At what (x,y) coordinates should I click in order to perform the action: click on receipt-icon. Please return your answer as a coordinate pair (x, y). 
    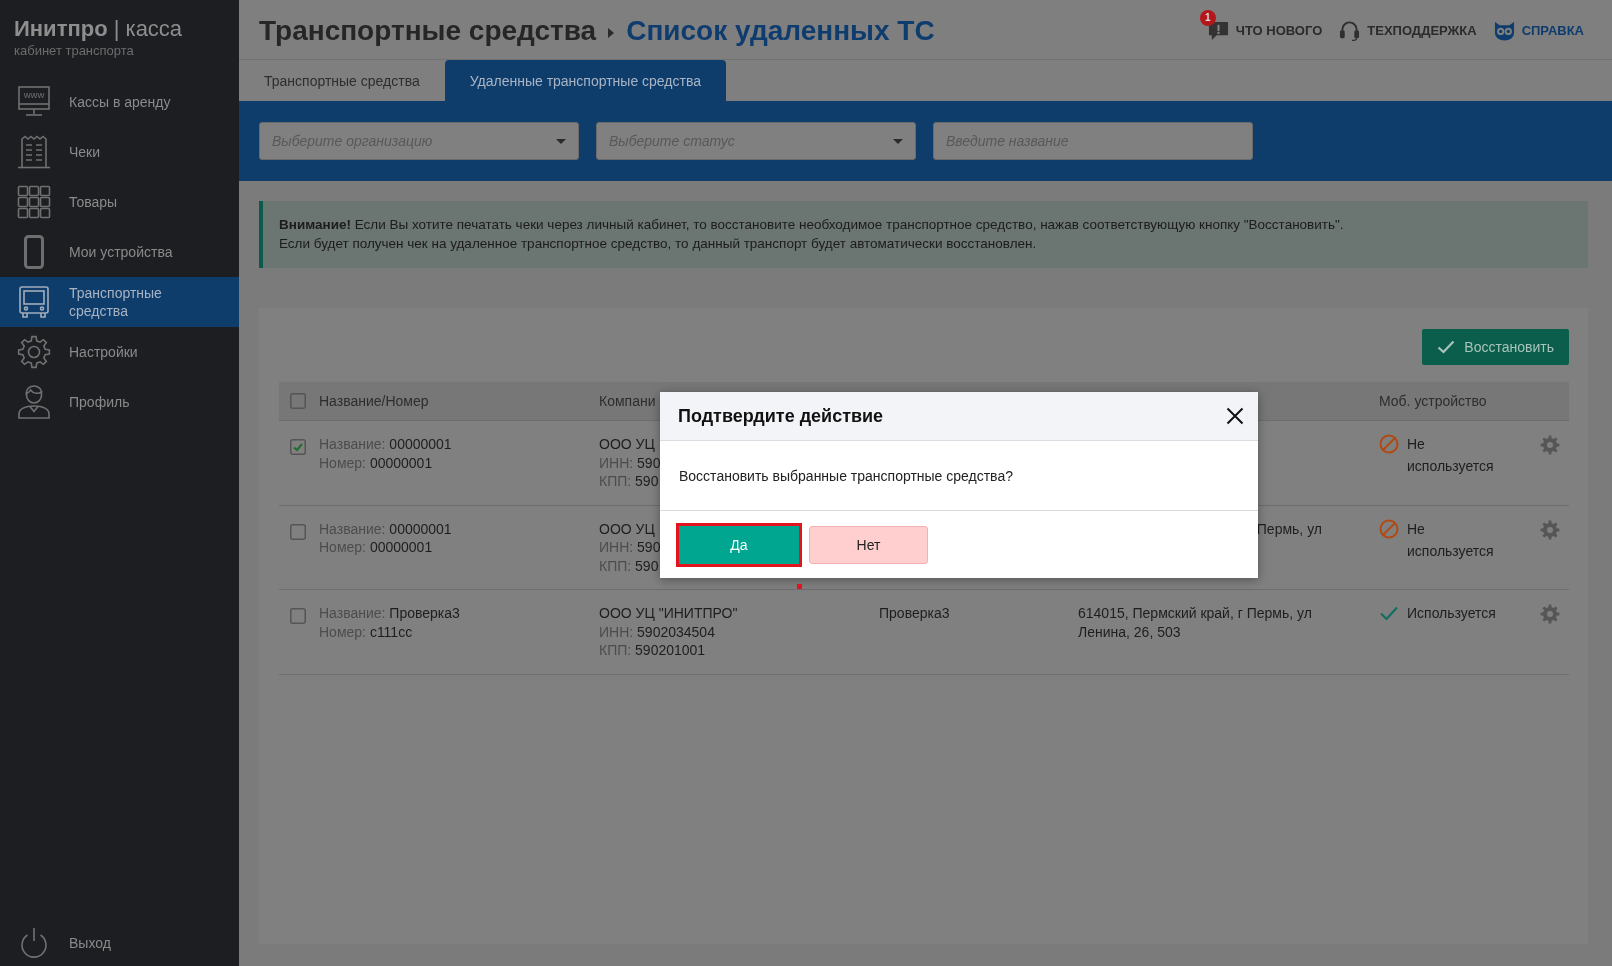
    Looking at the image, I should click on (34, 152).